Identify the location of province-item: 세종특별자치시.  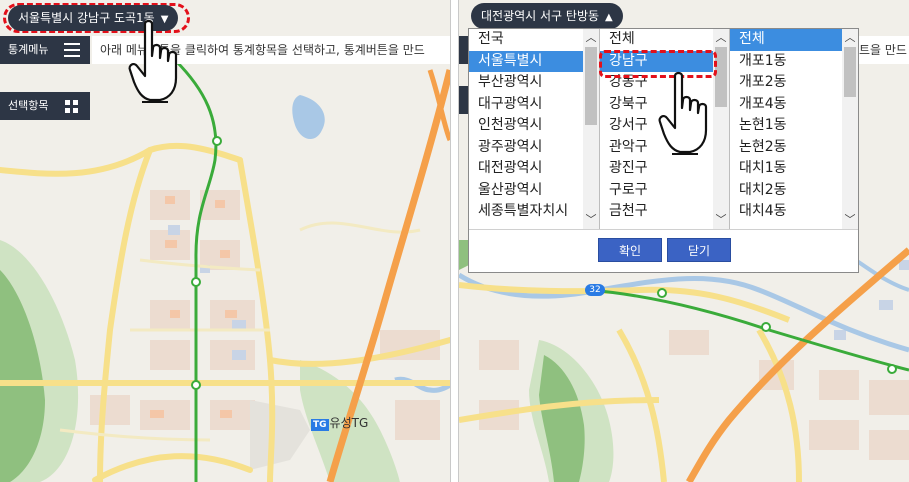
(534, 212).